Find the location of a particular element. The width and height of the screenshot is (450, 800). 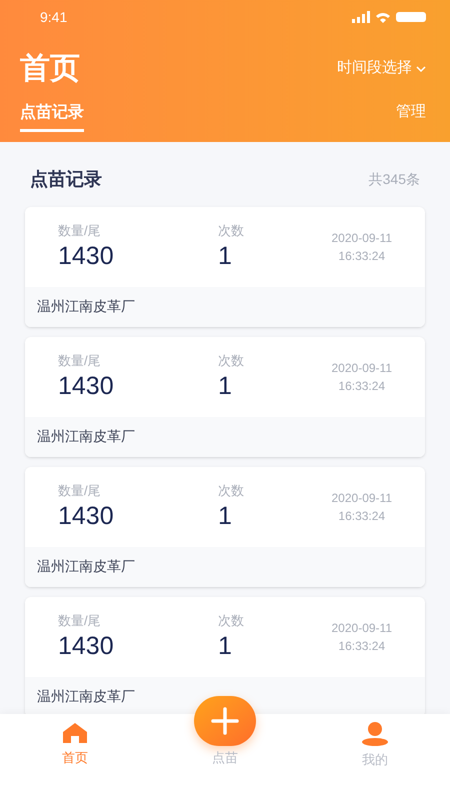

home-icon is located at coordinates (75, 733).